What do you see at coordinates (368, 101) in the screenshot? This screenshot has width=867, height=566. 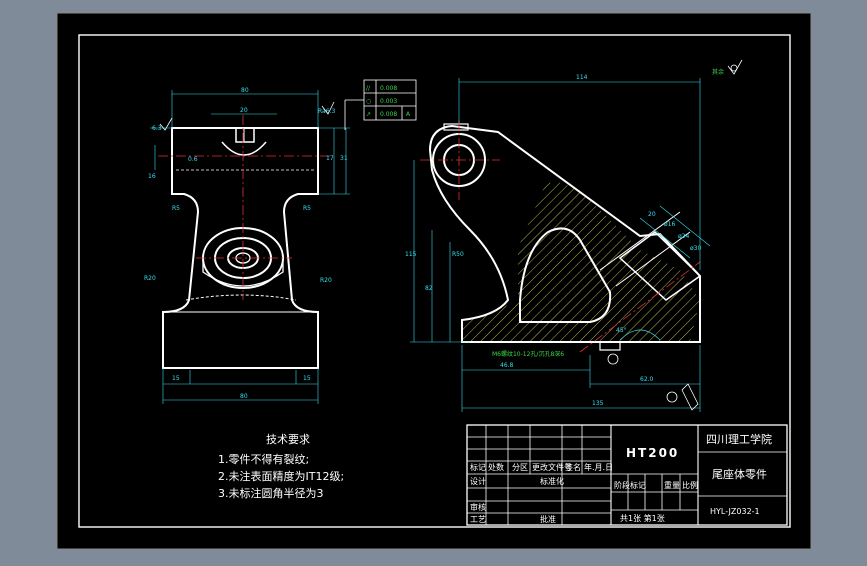 I see `gdt-symbol-2: ○` at bounding box center [368, 101].